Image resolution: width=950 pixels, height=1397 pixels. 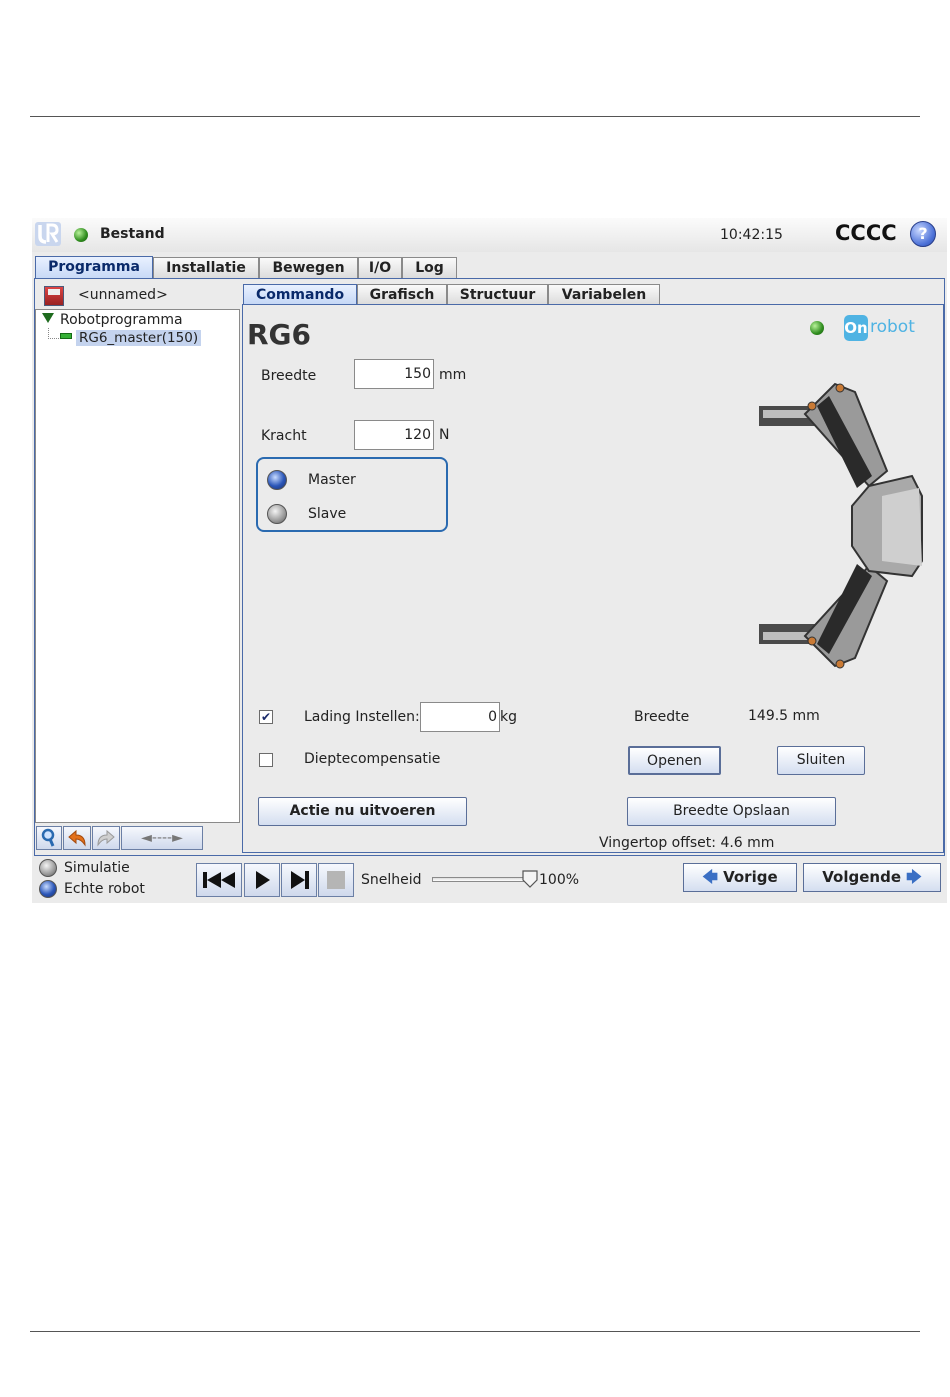 What do you see at coordinates (817, 328) in the screenshot?
I see `gripper-status-icon` at bounding box center [817, 328].